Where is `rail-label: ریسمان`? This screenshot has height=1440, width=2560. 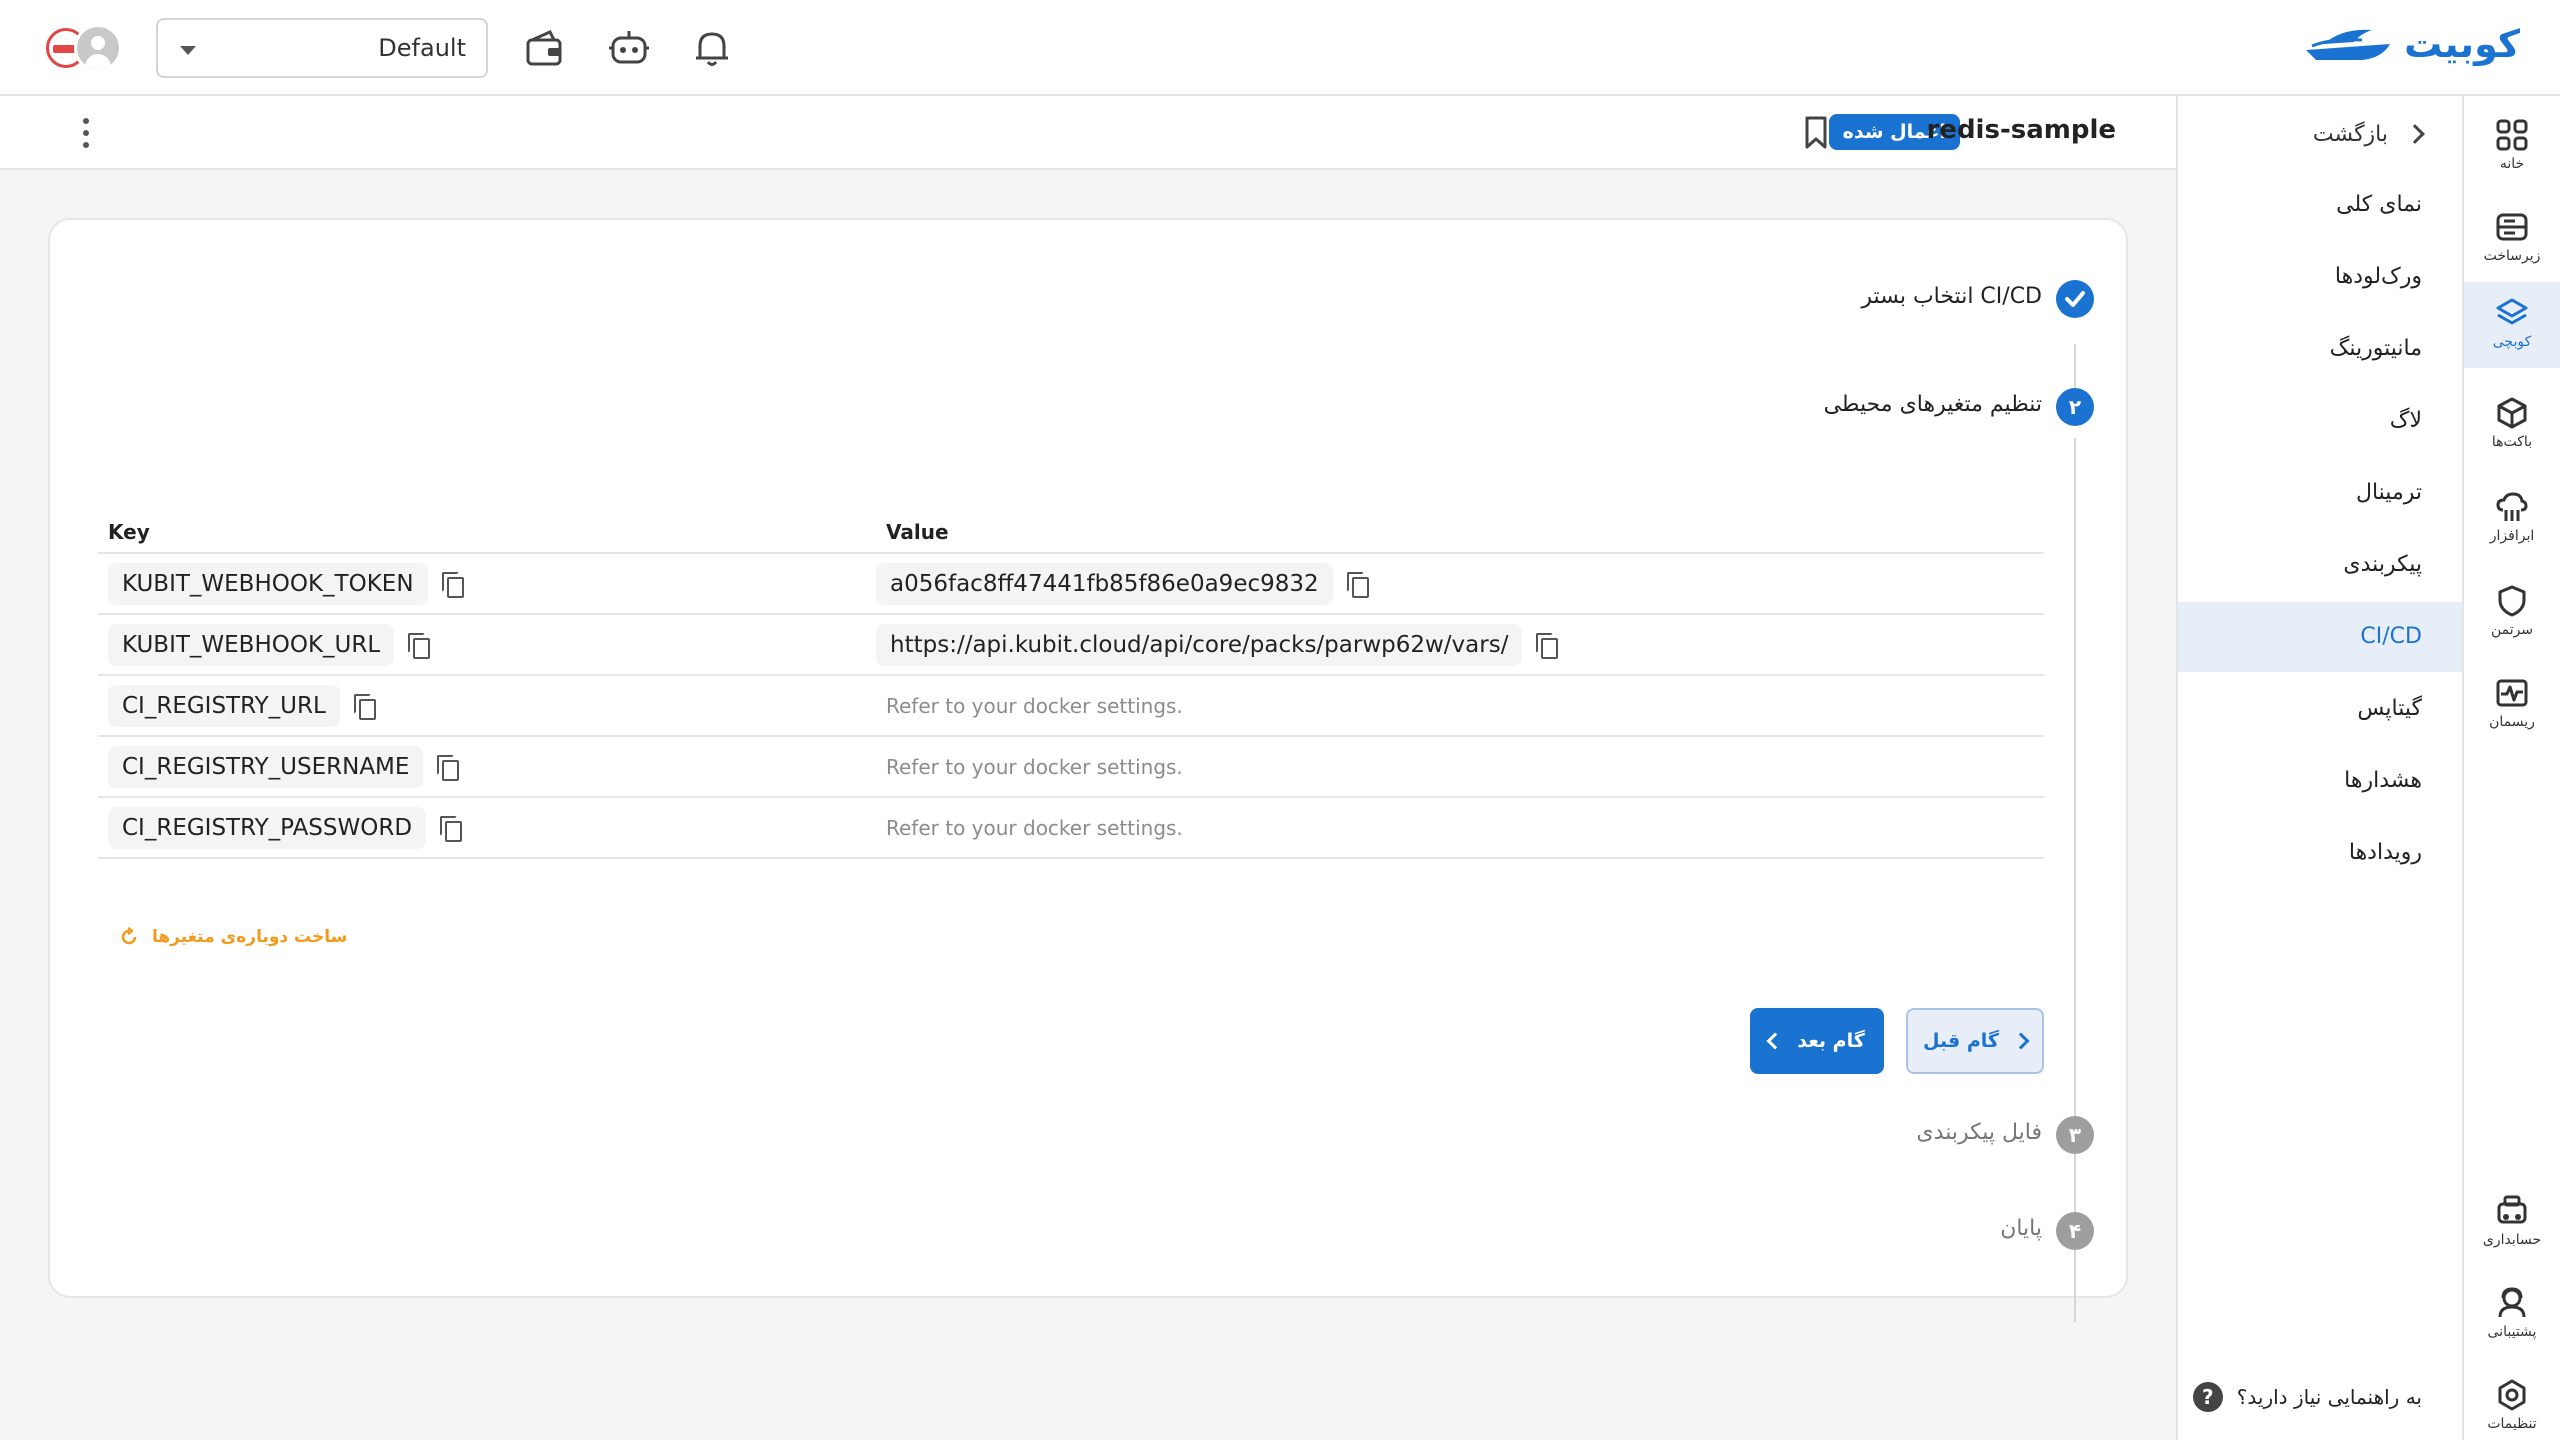 rail-label: ریسمان is located at coordinates (2512, 722).